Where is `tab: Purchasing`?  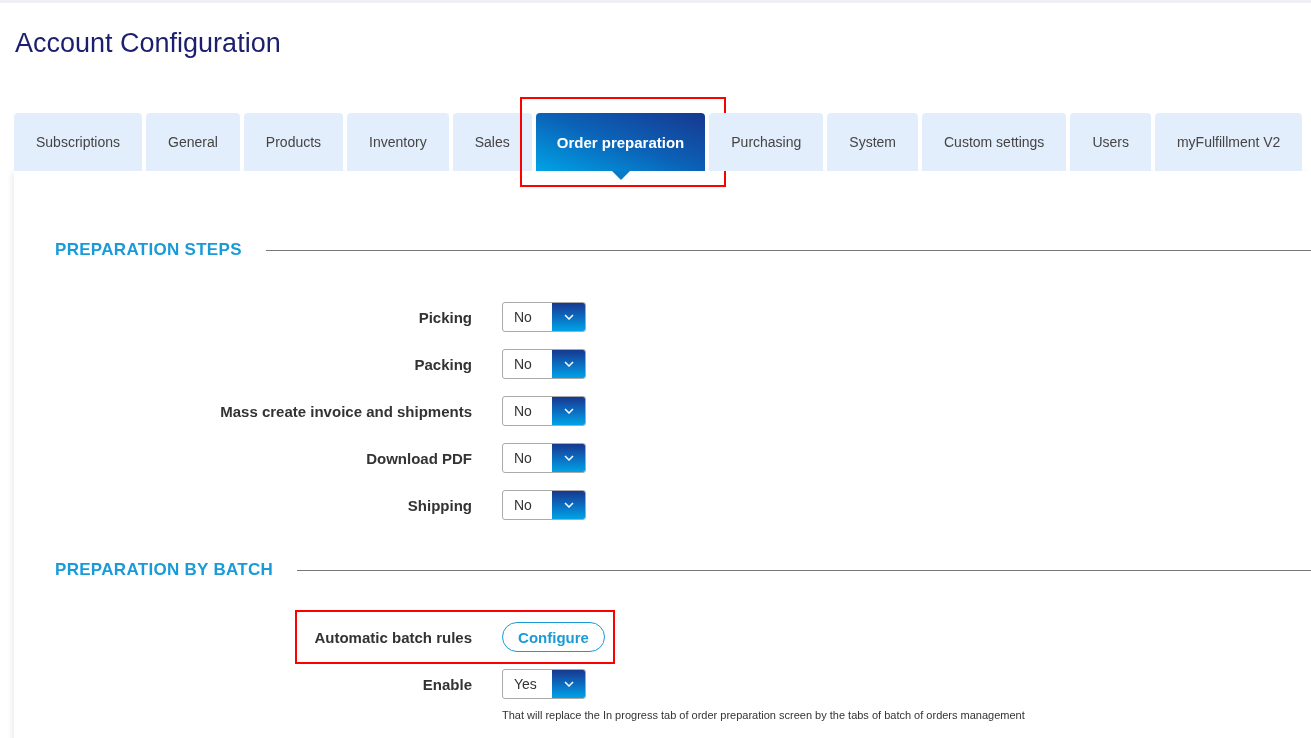 tab: Purchasing is located at coordinates (766, 142).